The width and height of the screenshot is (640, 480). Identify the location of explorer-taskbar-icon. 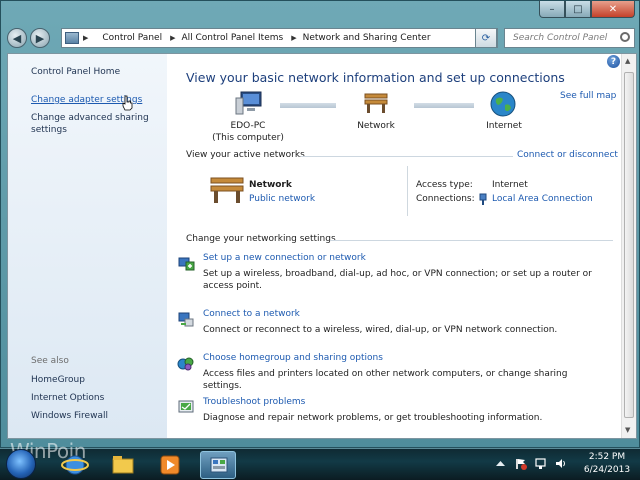
(123, 465).